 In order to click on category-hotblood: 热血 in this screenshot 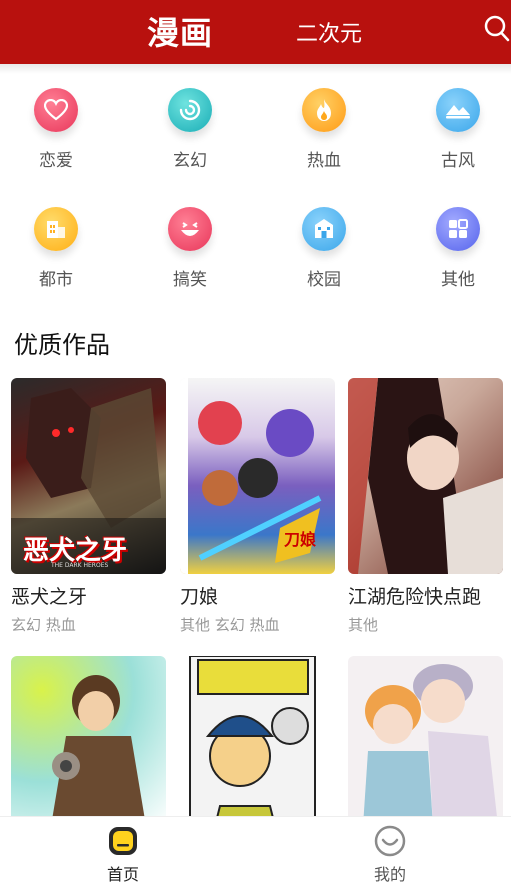, I will do `click(324, 129)`.